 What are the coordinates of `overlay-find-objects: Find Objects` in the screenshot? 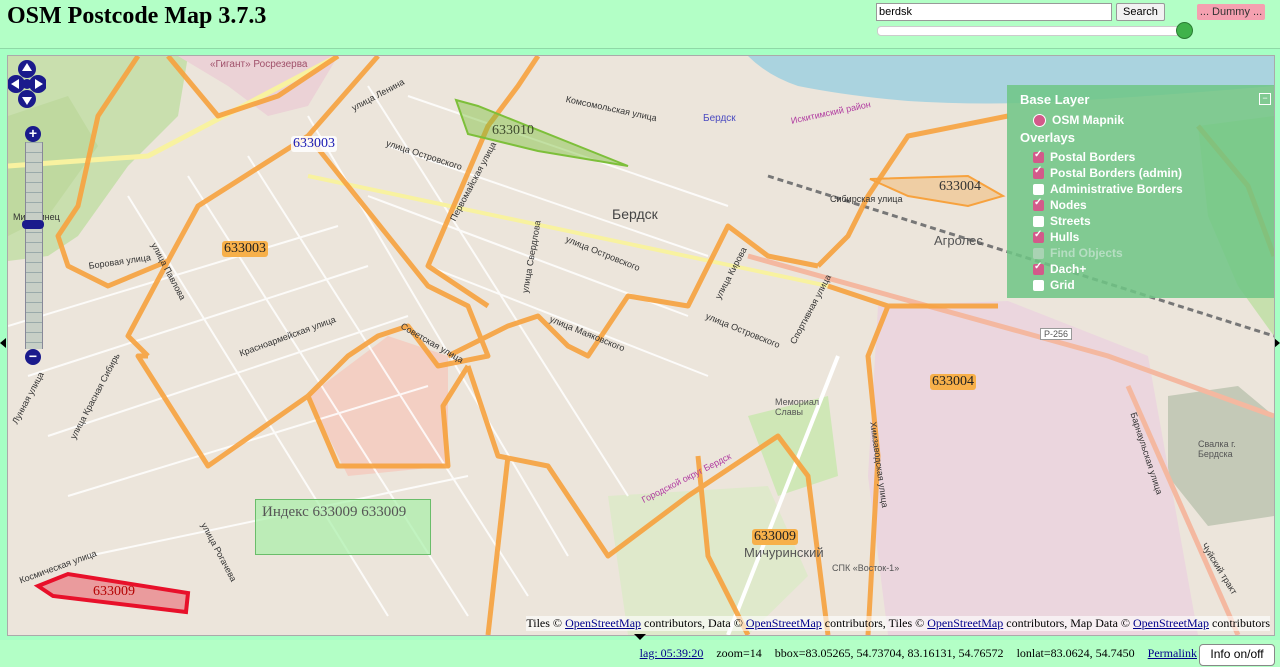 It's located at (1078, 253).